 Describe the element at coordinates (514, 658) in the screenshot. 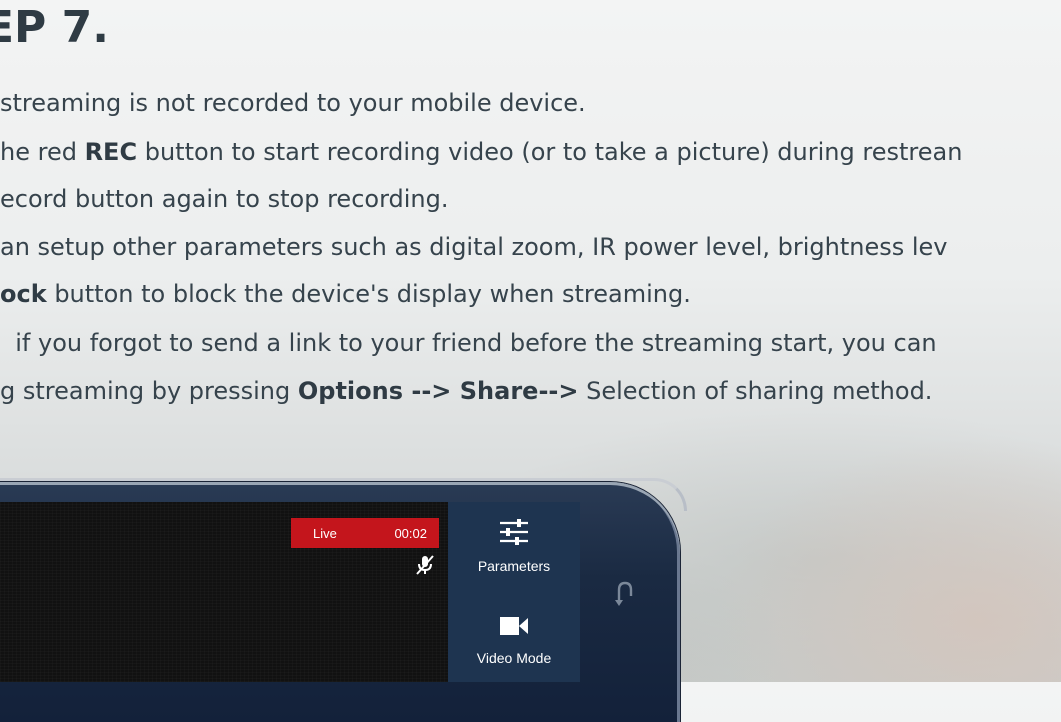

I see `video-mode-label: Video Mode` at that location.